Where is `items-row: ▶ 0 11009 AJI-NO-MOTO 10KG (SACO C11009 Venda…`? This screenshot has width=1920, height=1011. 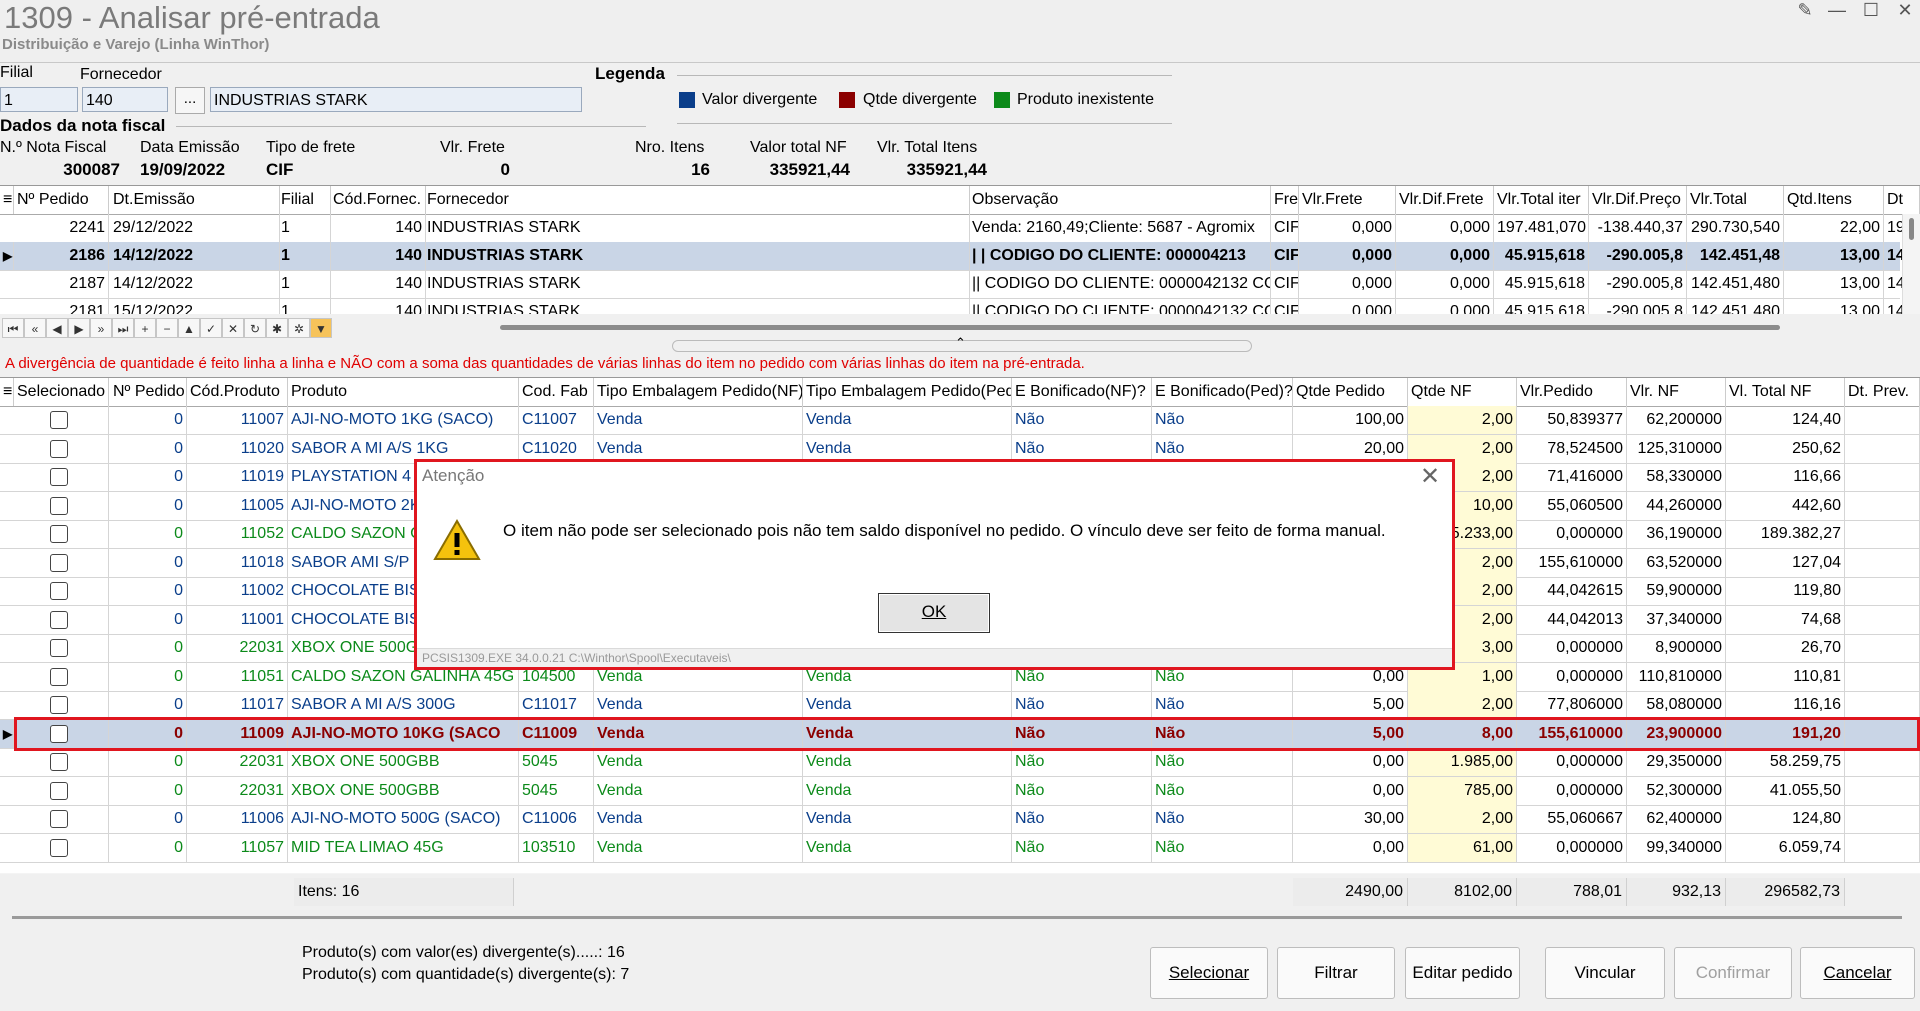
items-row: ▶ 0 11009 AJI-NO-MOTO 10KG (SACO C11009 Venda… is located at coordinates (960, 734).